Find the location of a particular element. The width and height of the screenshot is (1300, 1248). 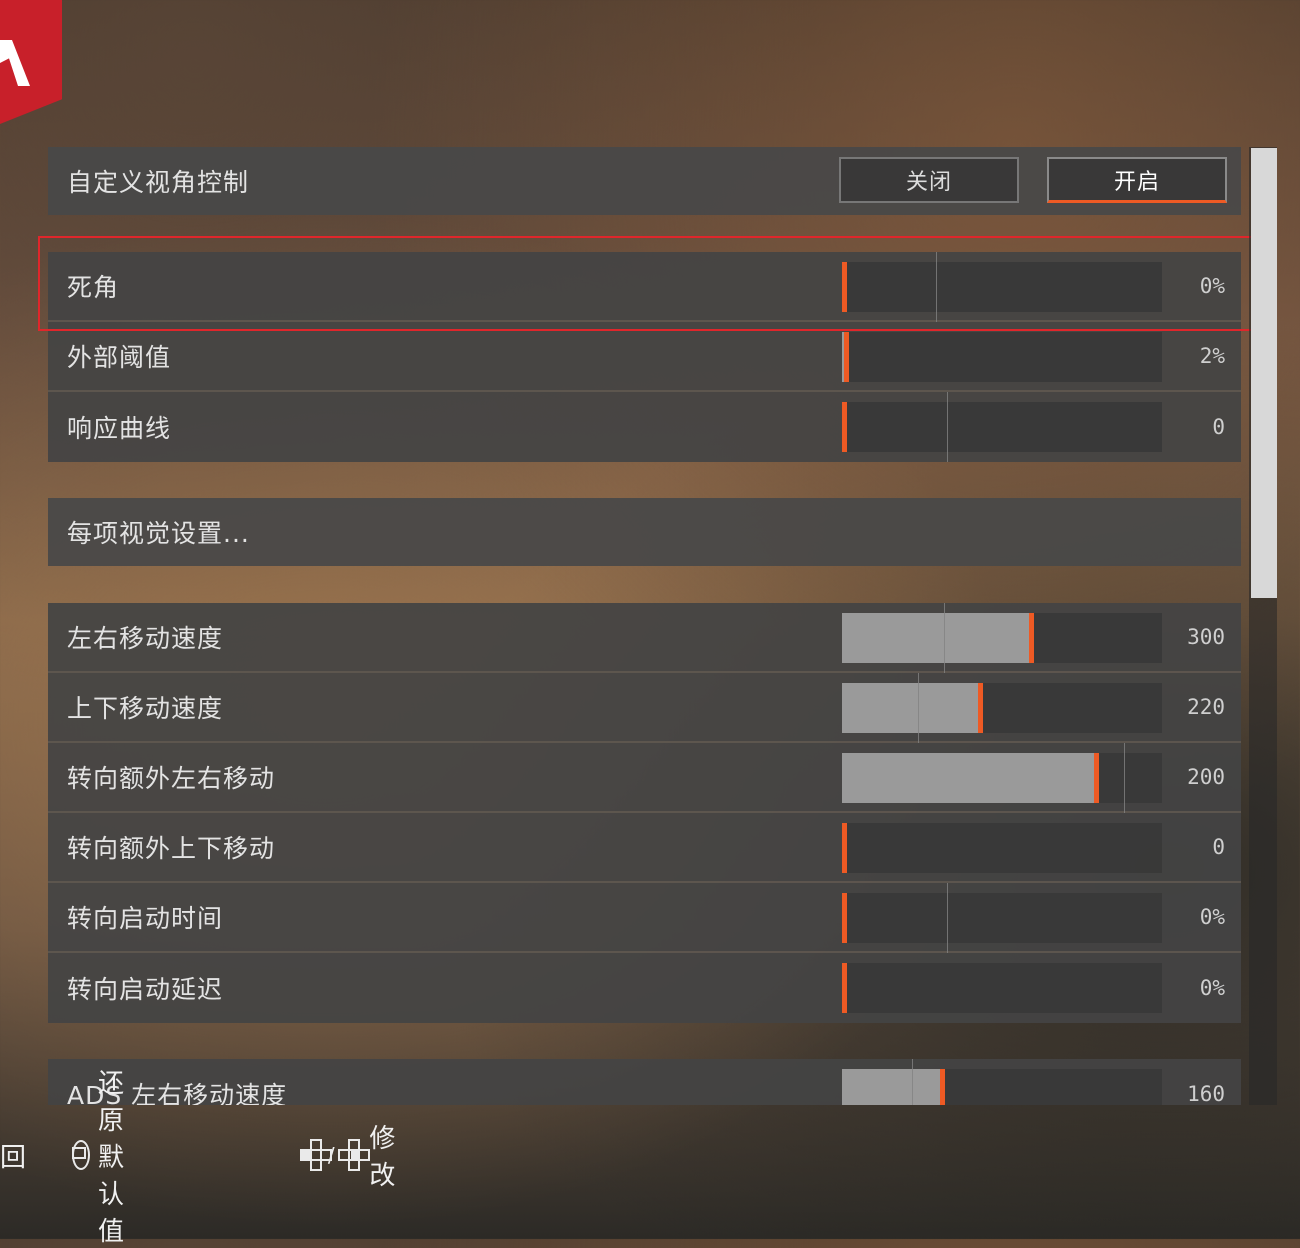

modify-hint: / 修改 is located at coordinates (355, 1155).